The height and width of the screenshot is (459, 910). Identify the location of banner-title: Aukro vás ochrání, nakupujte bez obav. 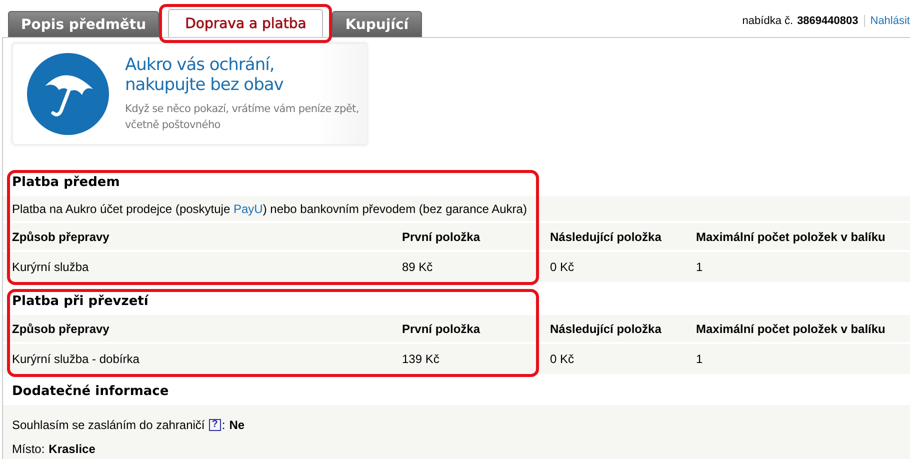
(204, 75).